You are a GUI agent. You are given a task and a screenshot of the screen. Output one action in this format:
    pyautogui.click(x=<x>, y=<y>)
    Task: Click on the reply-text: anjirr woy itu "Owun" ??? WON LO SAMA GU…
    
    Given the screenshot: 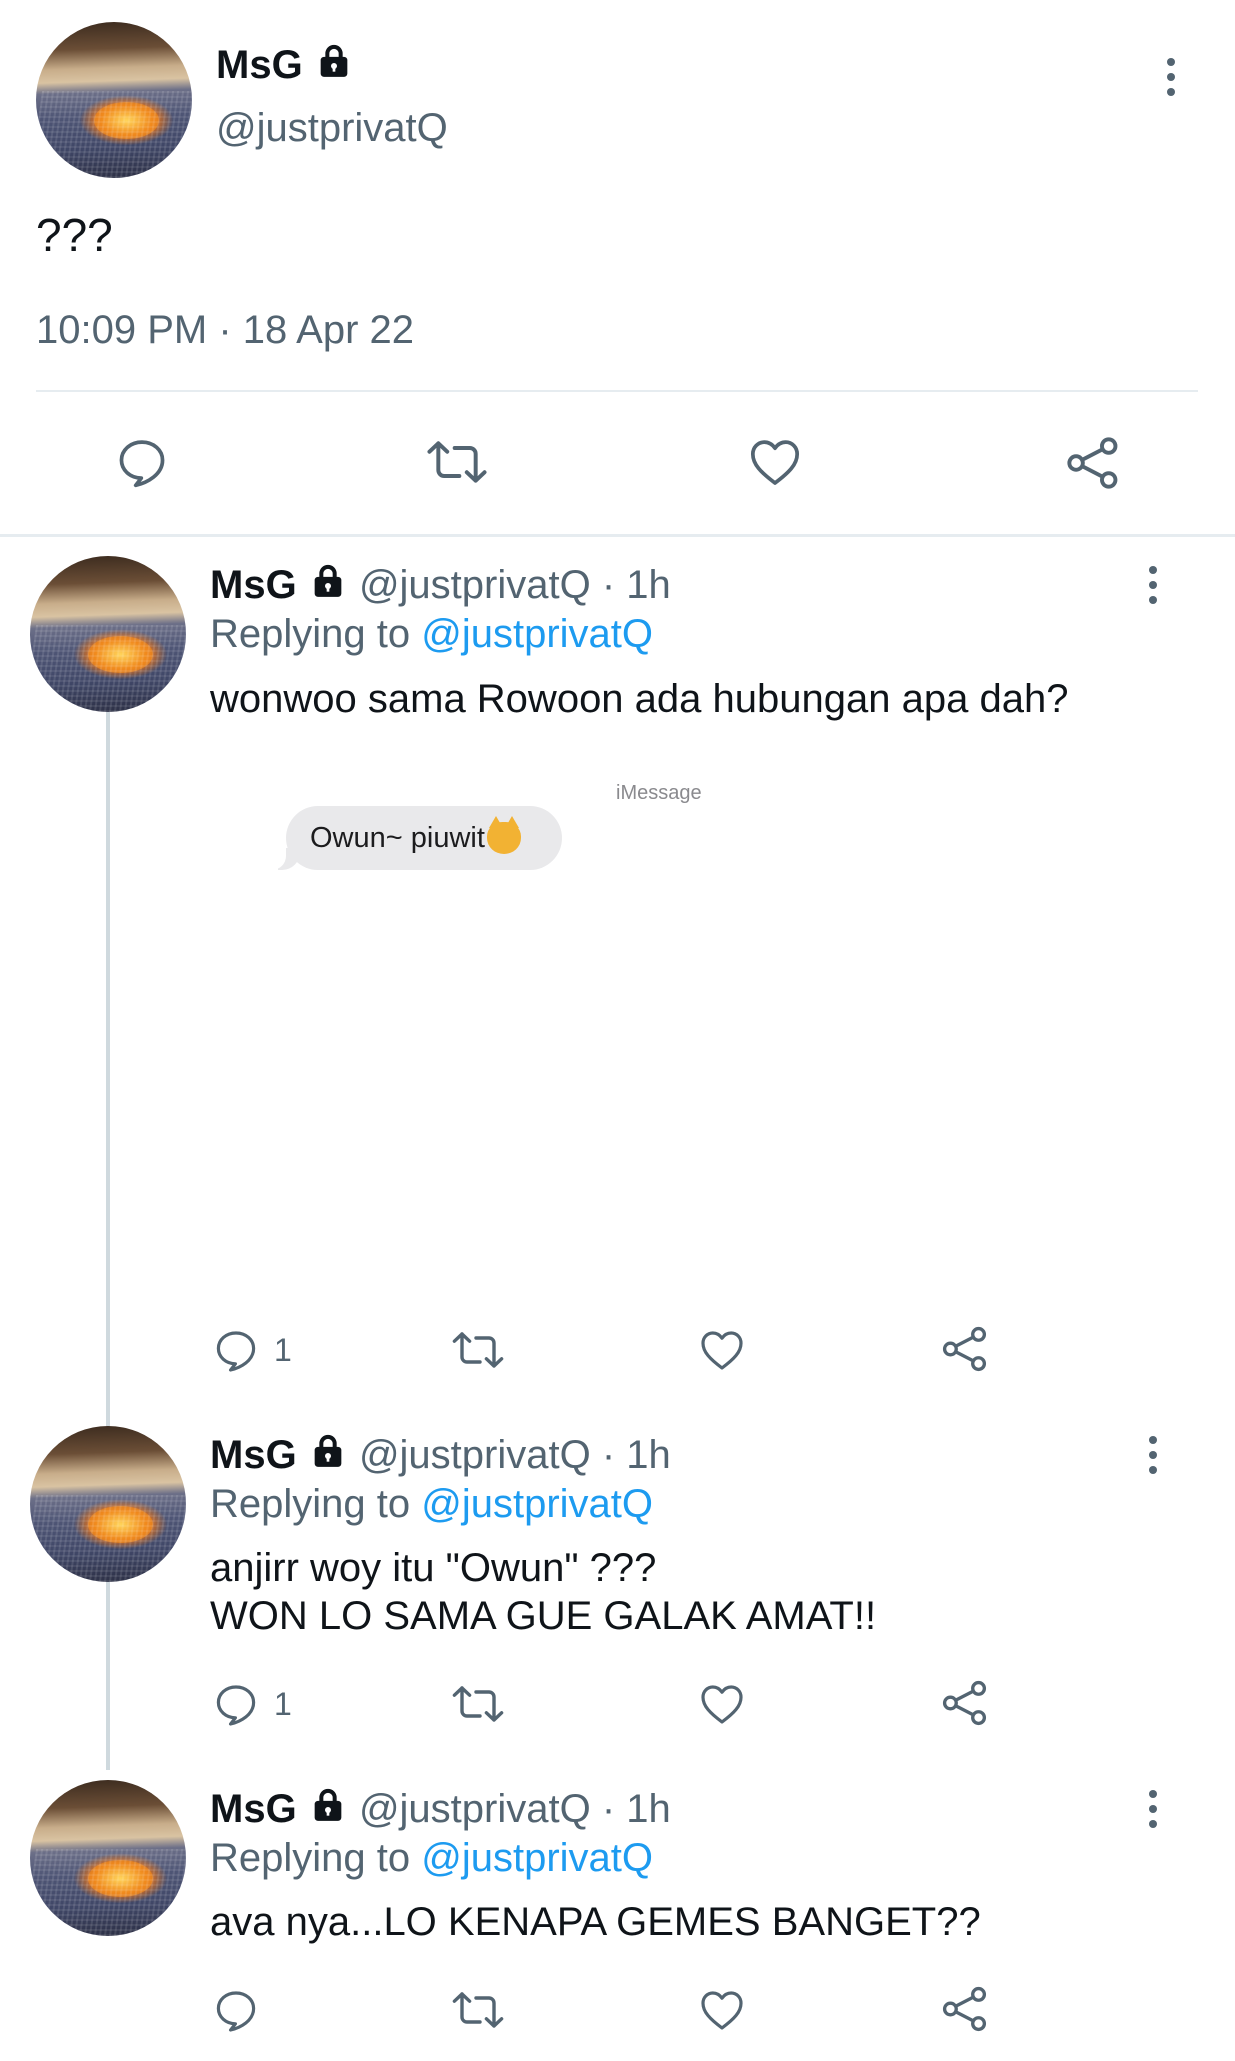 What is the action you would take?
    pyautogui.click(x=543, y=1592)
    